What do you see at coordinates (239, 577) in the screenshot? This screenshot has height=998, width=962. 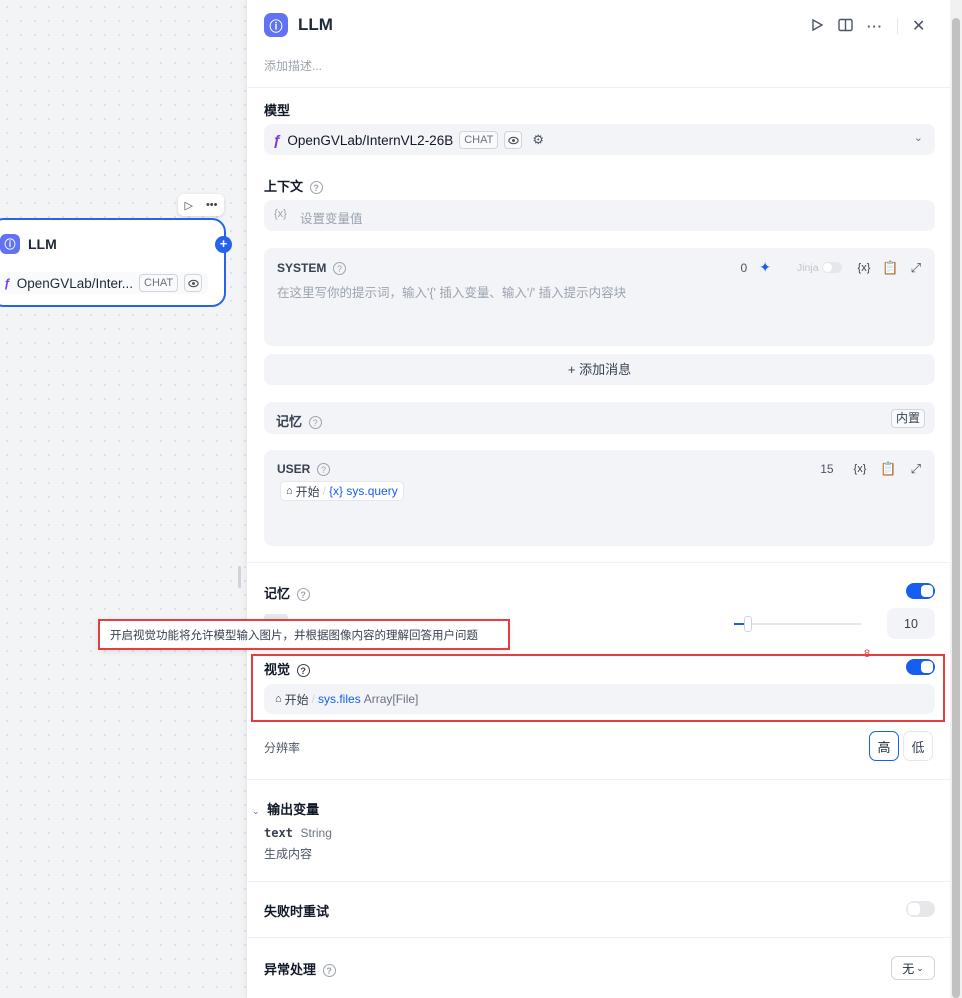 I see `panel-resize-handle` at bounding box center [239, 577].